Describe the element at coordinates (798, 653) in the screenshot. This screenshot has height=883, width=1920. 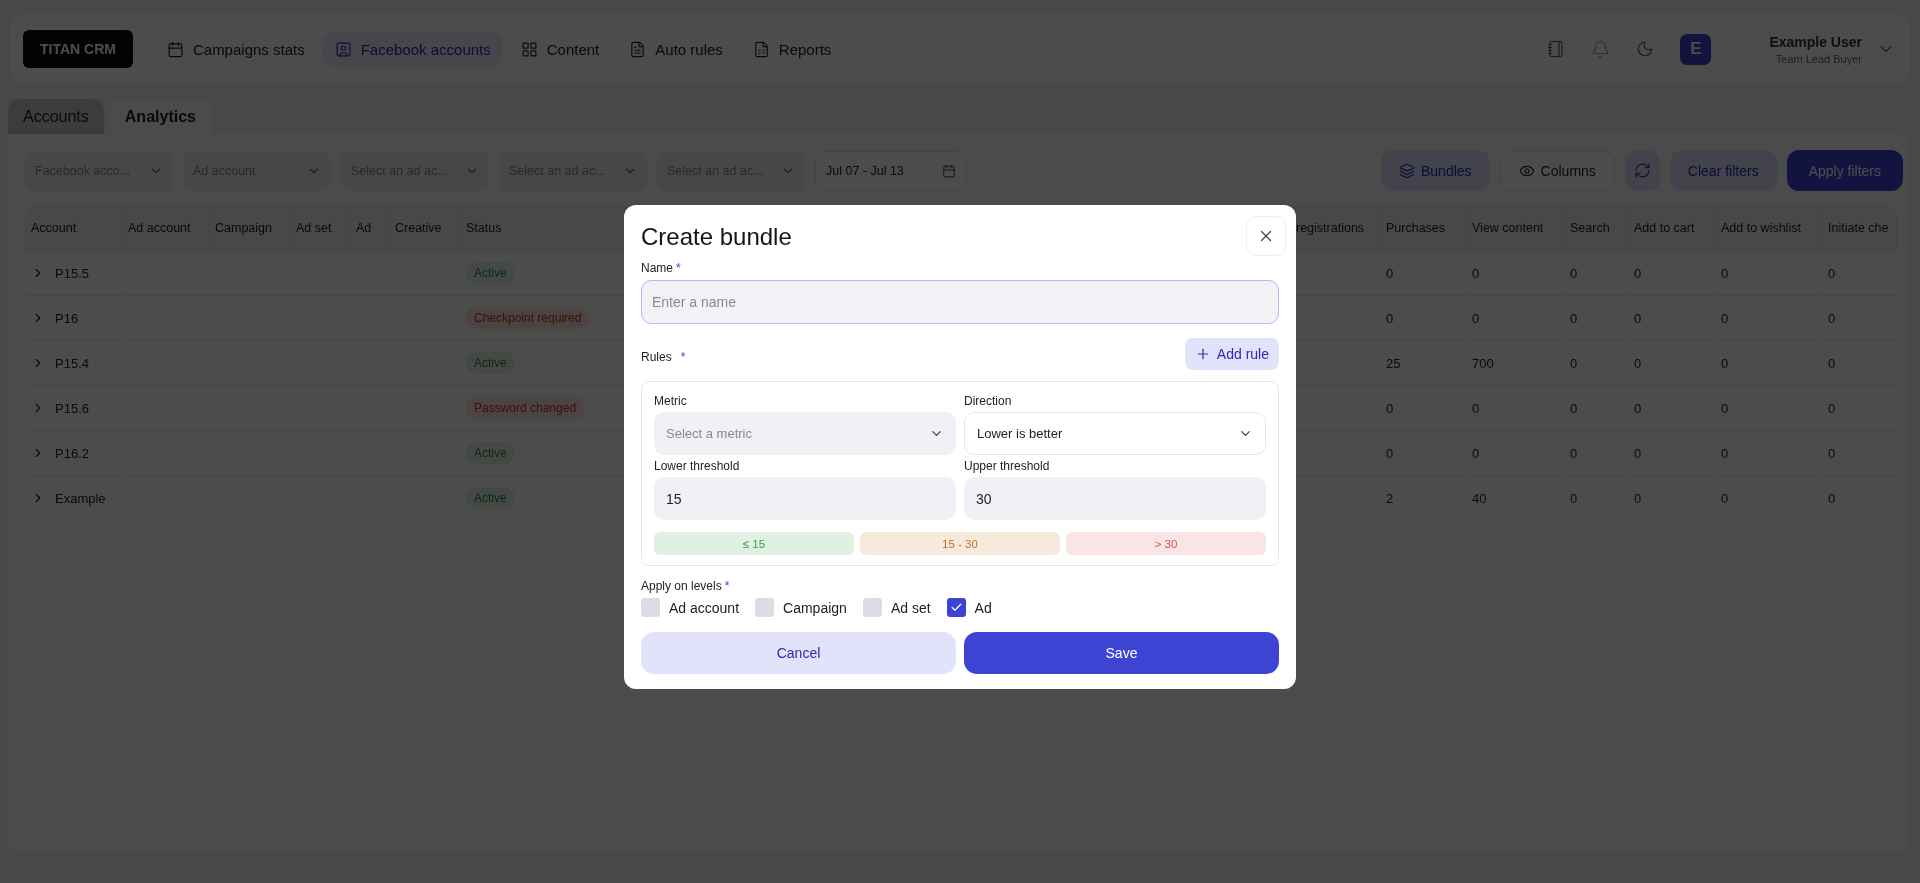
I see `cancel-button: Cancel` at that location.